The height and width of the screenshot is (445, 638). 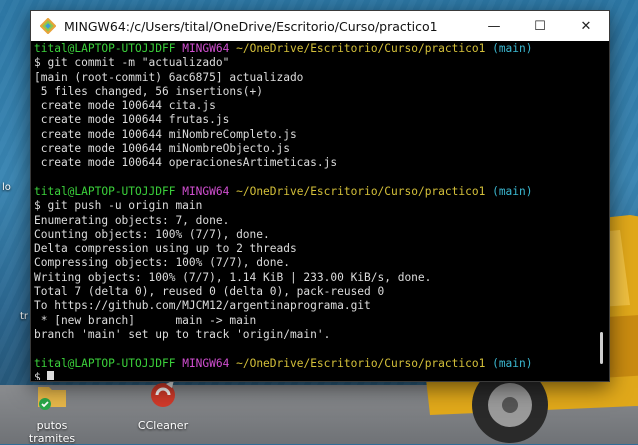 What do you see at coordinates (51, 375) in the screenshot?
I see `text-cursor` at bounding box center [51, 375].